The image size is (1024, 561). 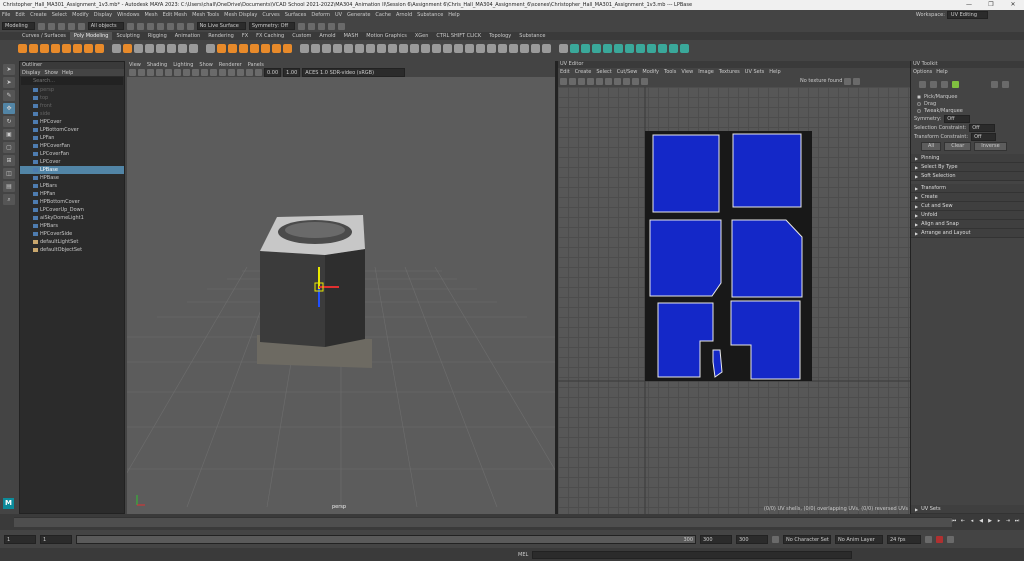 I want to click on single-layout-icon: ▢, so click(x=9, y=147).